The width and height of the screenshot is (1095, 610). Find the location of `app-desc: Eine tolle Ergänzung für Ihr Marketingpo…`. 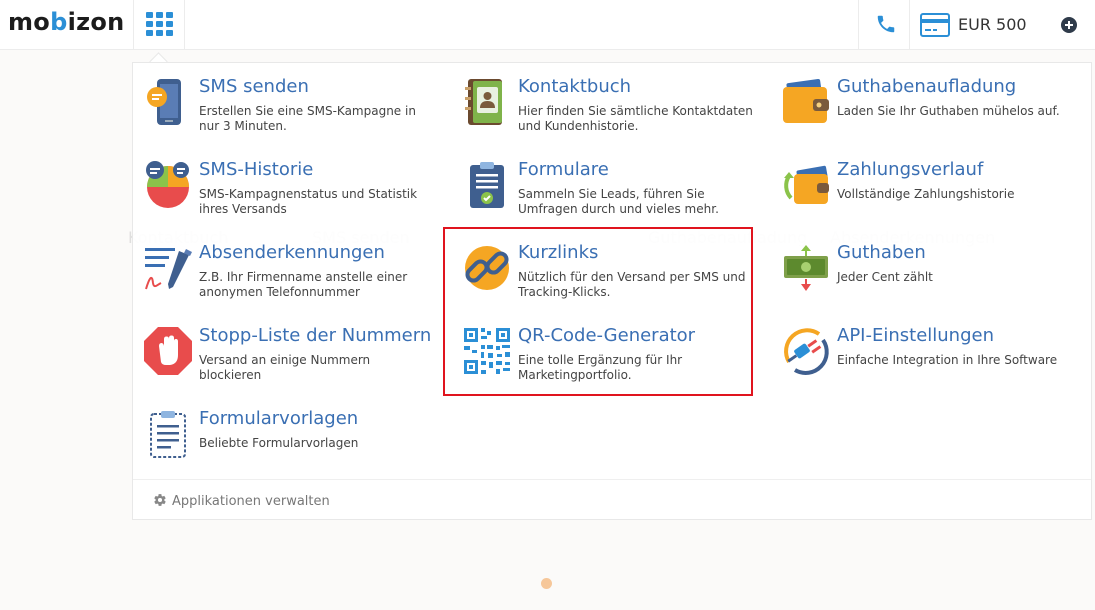

app-desc: Eine tolle Ergänzung für Ihr Marketingpo… is located at coordinates (600, 367).